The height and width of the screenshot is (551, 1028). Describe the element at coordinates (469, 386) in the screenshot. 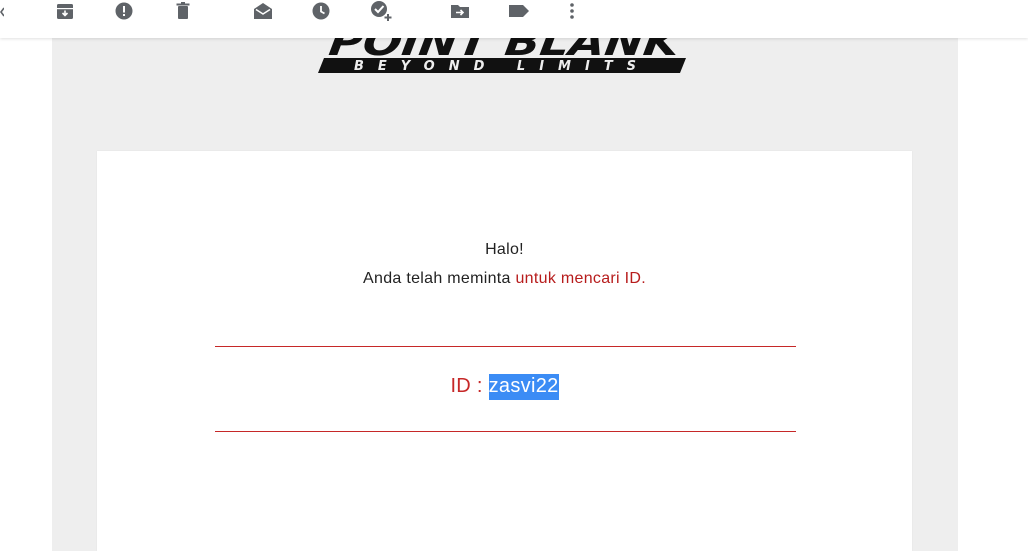

I see `id-label: ID :` at that location.